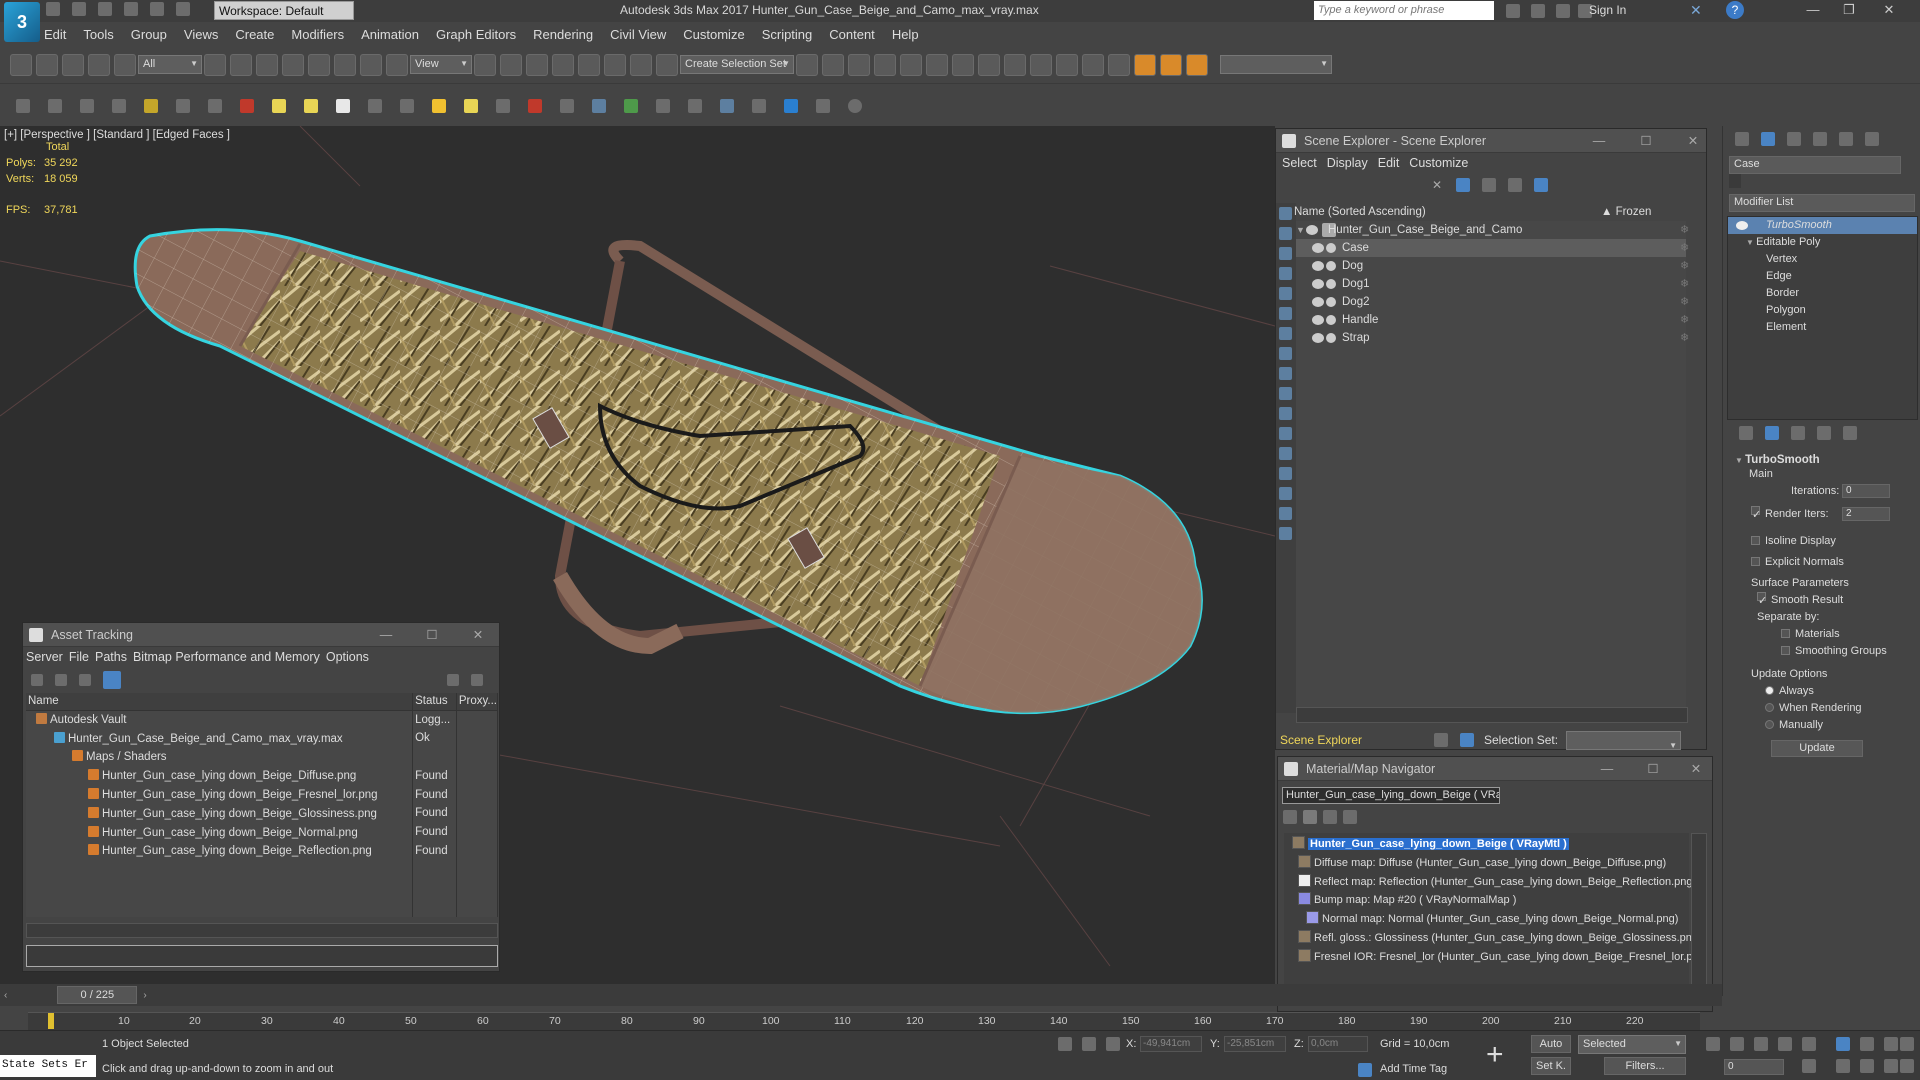 Image resolution: width=1920 pixels, height=1080 pixels. I want to click on star-icon, so click(1563, 11).